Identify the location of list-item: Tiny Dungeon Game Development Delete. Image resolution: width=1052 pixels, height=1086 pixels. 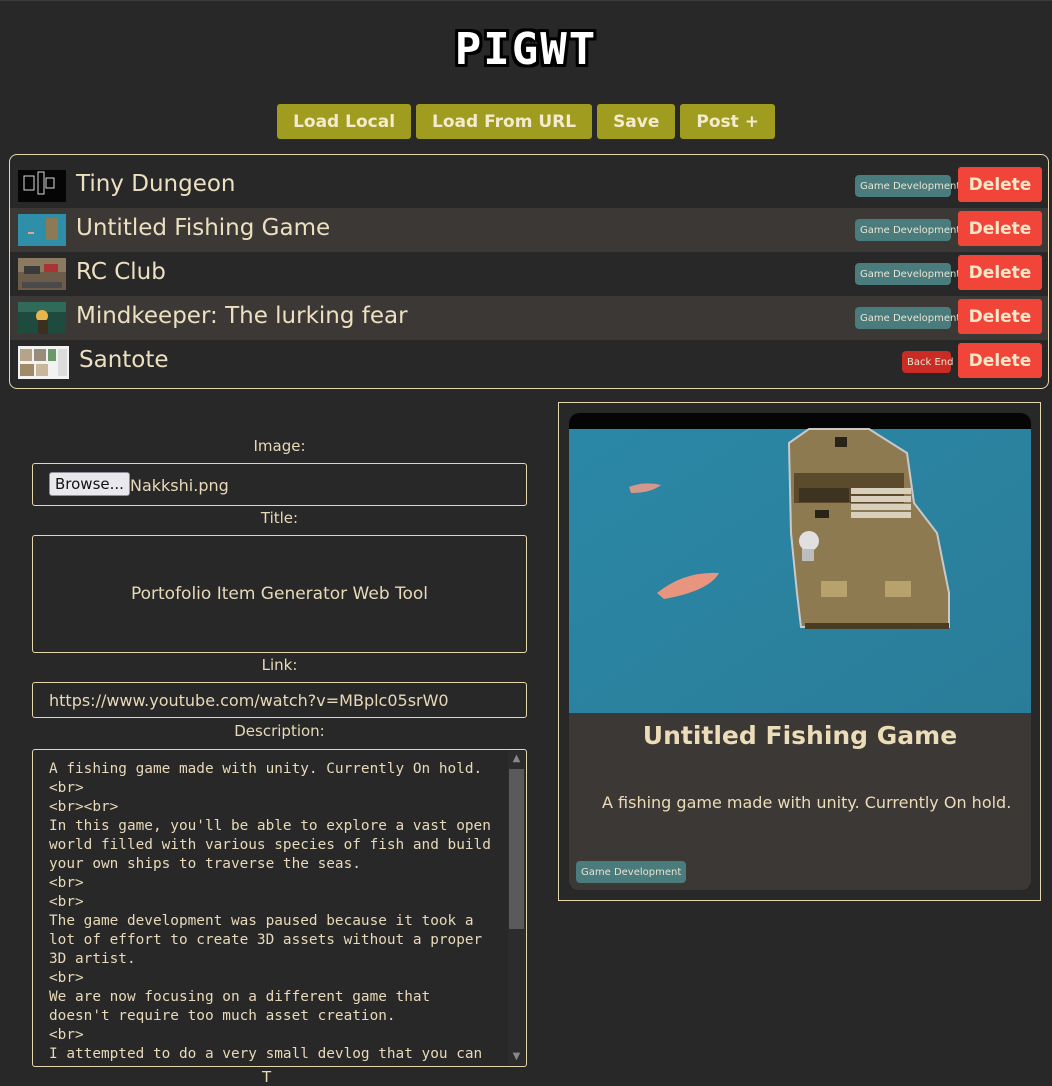
(529, 186).